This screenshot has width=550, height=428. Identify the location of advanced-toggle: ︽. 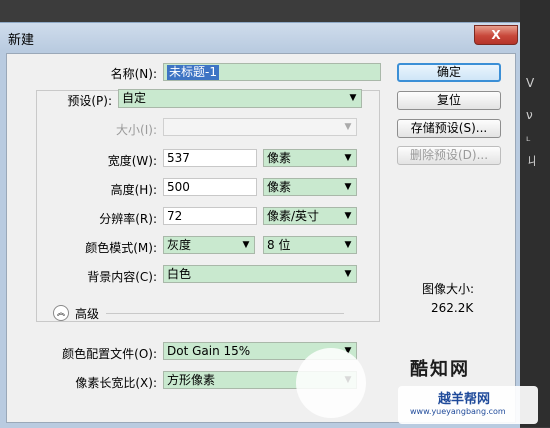
(61, 313).